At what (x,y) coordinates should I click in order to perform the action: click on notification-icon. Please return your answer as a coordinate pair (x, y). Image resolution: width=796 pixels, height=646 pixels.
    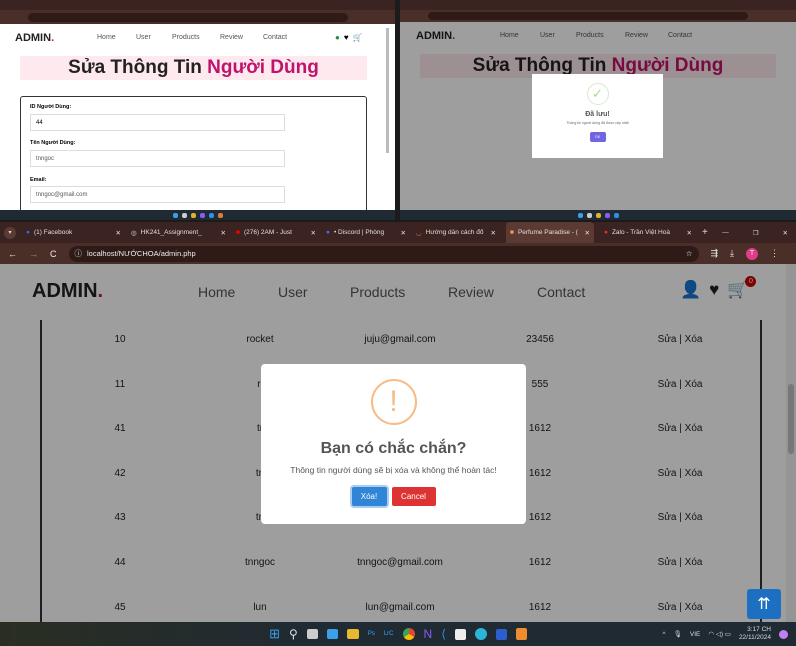
    Looking at the image, I should click on (783, 634).